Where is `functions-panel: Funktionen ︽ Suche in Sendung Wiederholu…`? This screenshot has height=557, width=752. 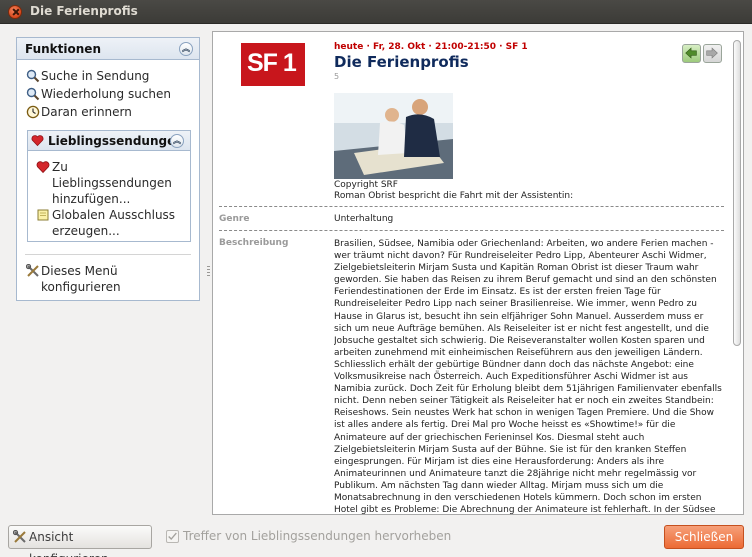 functions-panel: Funktionen ︽ Suche in Sendung Wiederholu… is located at coordinates (108, 169).